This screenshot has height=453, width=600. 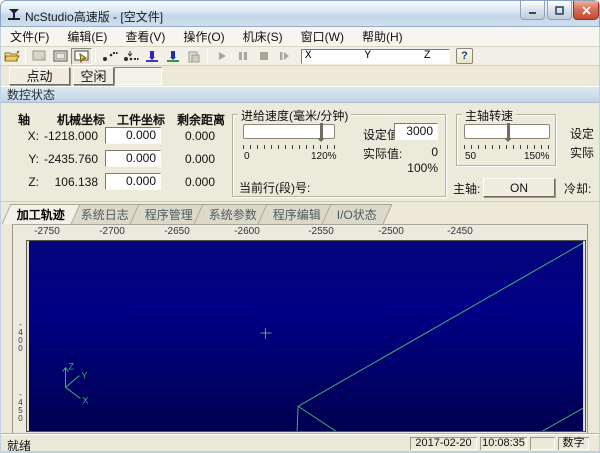 I want to click on stop-icon, so click(x=263, y=56).